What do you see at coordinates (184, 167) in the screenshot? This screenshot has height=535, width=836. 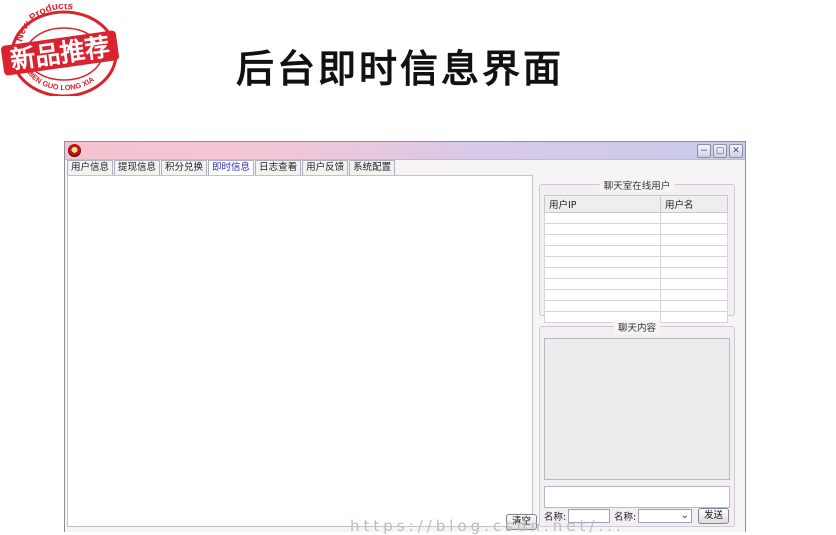 I see `tab-points-exchange: 积分兑换` at bounding box center [184, 167].